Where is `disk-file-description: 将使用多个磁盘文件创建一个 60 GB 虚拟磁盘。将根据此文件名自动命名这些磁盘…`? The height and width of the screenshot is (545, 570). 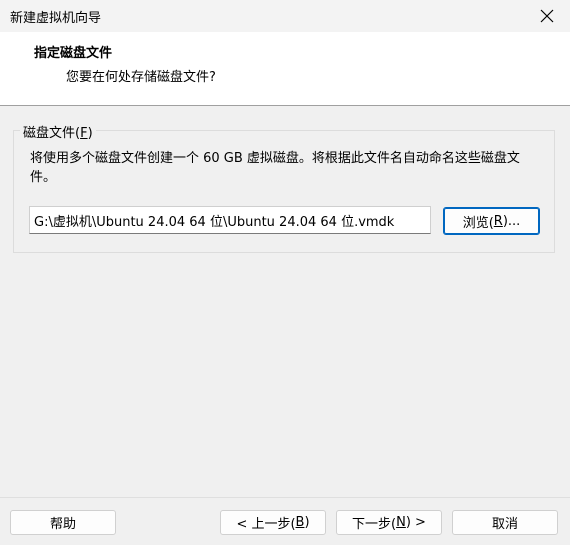 disk-file-description: 将使用多个磁盘文件创建一个 60 GB 虚拟磁盘。将根据此文件名自动命名这些磁盘… is located at coordinates (275, 168).